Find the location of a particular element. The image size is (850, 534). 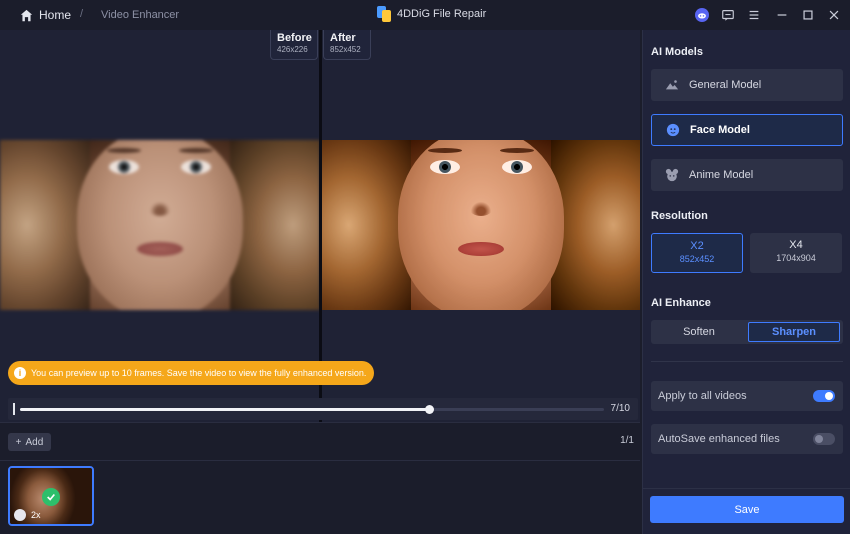

after-image is located at coordinates (481, 225).